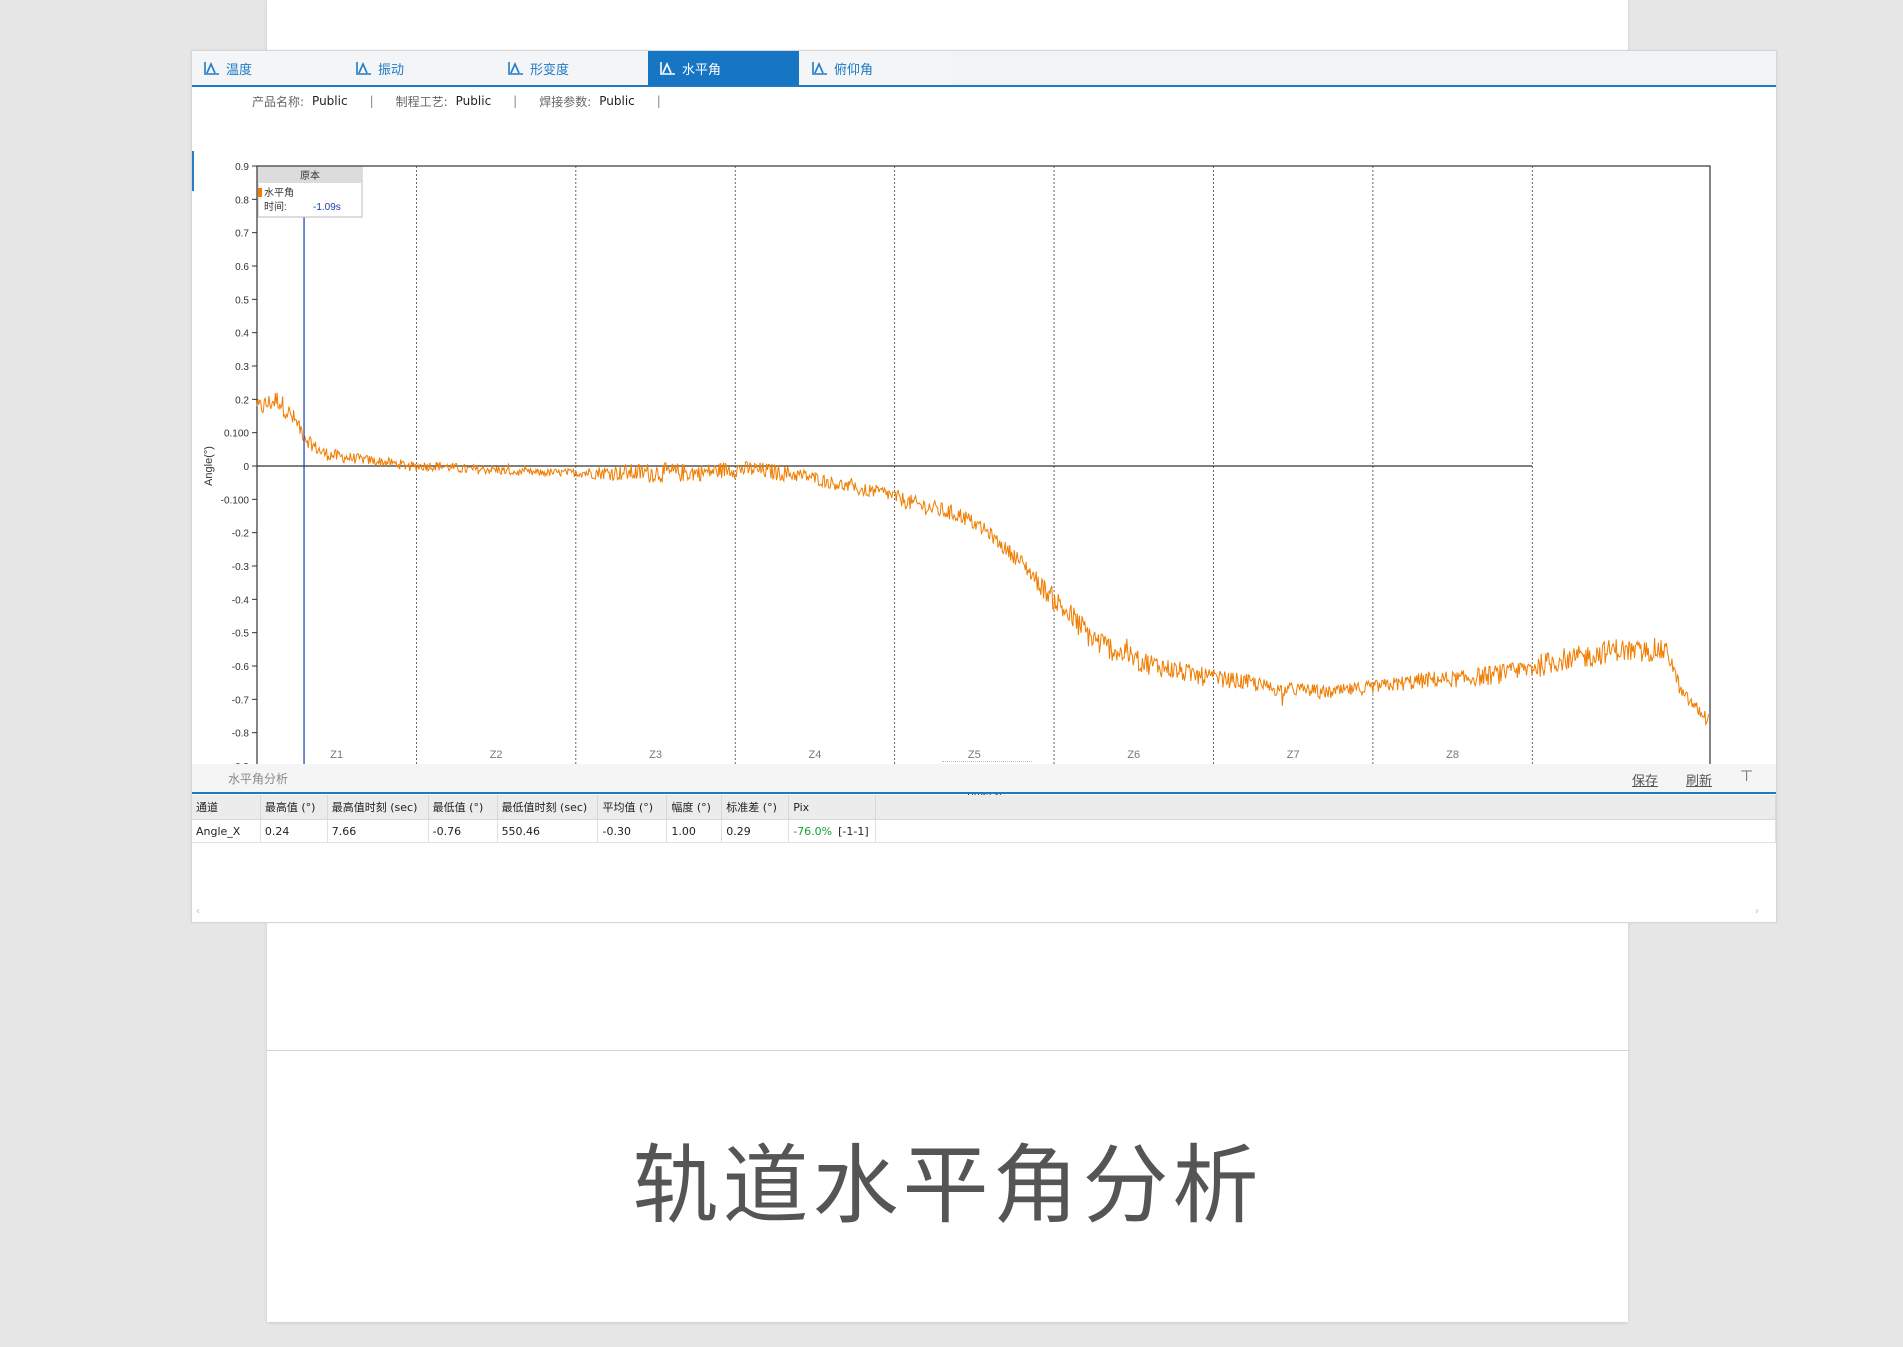 This screenshot has height=1347, width=1903. Describe the element at coordinates (242, 367) in the screenshot. I see `y-tick-label: 0.3` at that location.